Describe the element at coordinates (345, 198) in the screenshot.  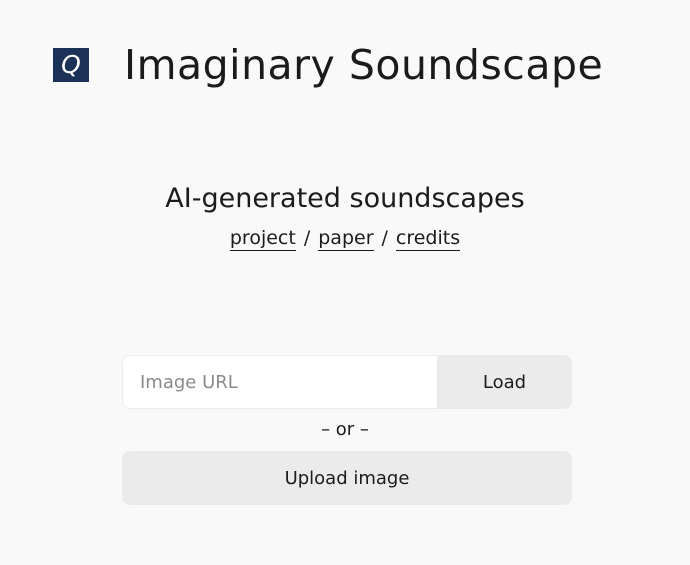
I see `tagline: AI-generated soundscapes` at that location.